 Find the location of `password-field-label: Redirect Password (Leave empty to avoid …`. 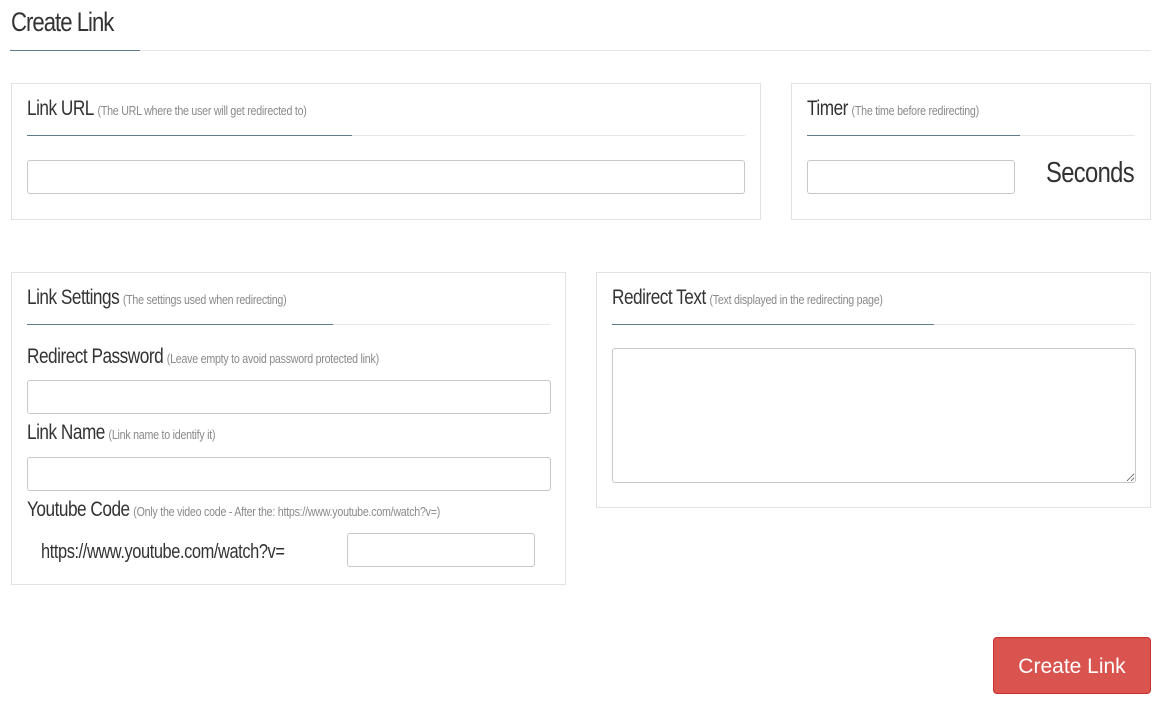

password-field-label: Redirect Password (Leave empty to avoid … is located at coordinates (203, 357).